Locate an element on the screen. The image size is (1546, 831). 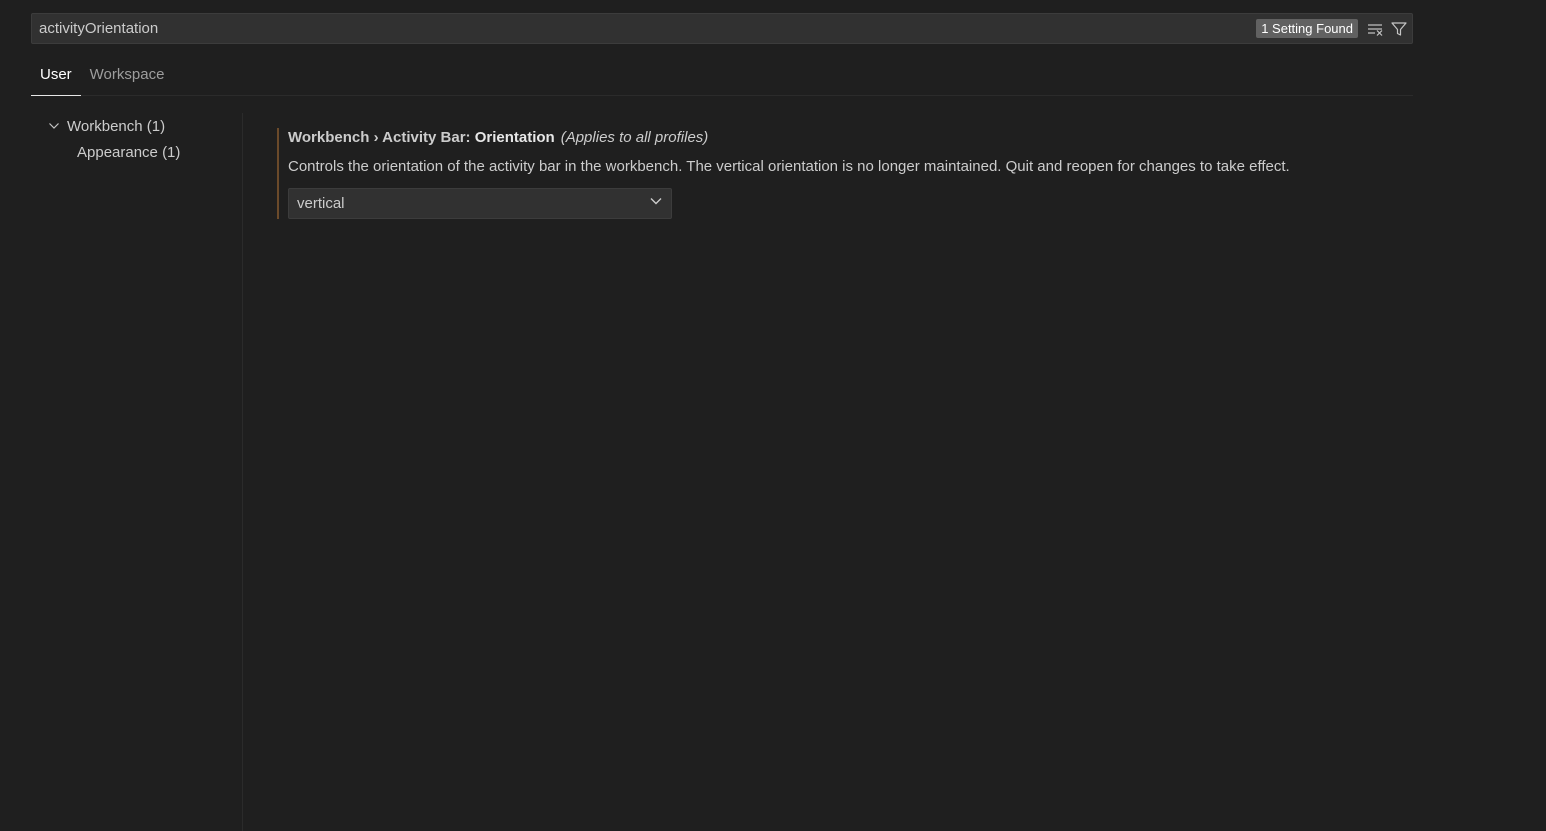
tab-workspace: Workspace is located at coordinates (127, 75).